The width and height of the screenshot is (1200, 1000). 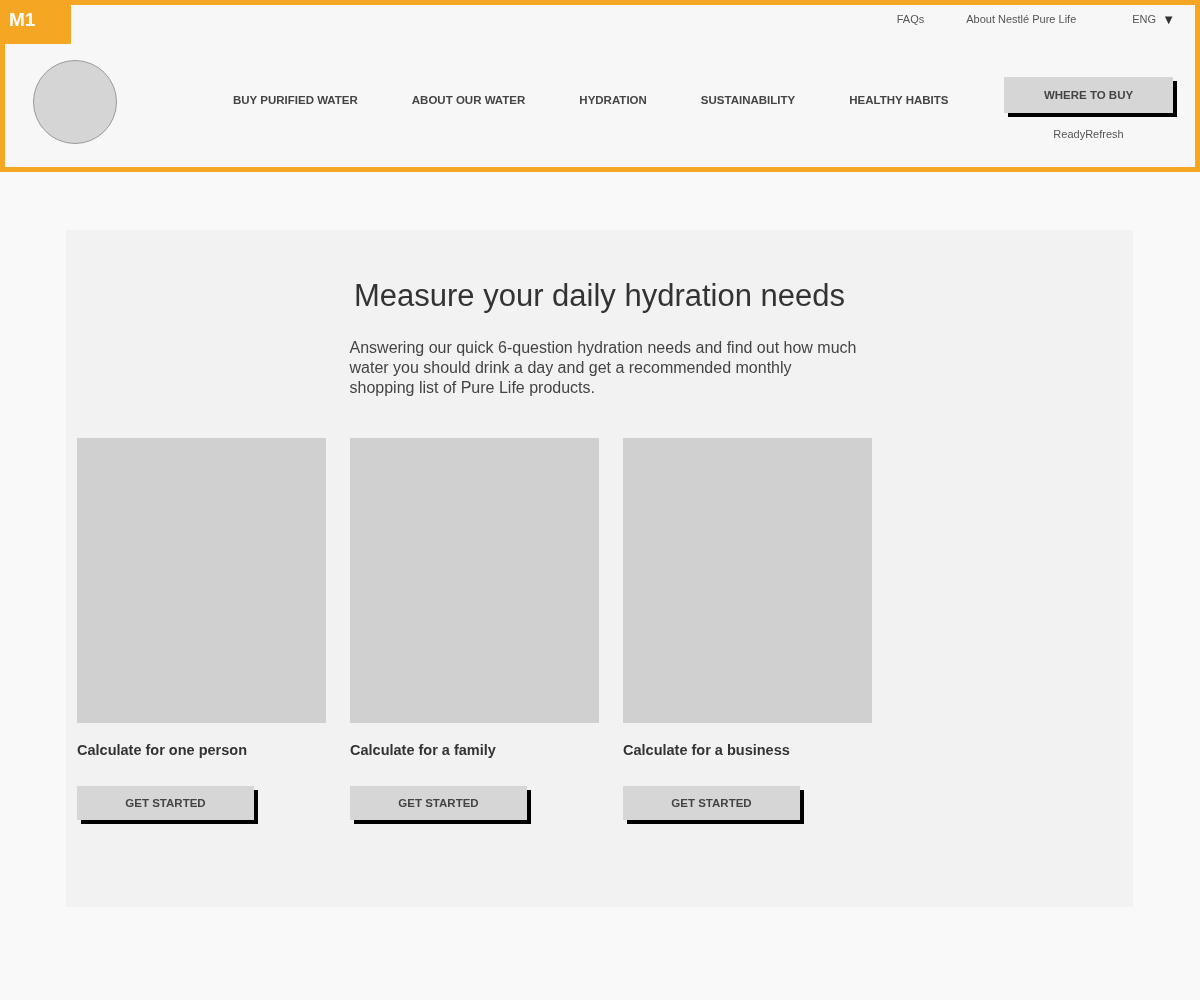 What do you see at coordinates (468, 100) in the screenshot?
I see `nav-link: ABOUT OUR WATER` at bounding box center [468, 100].